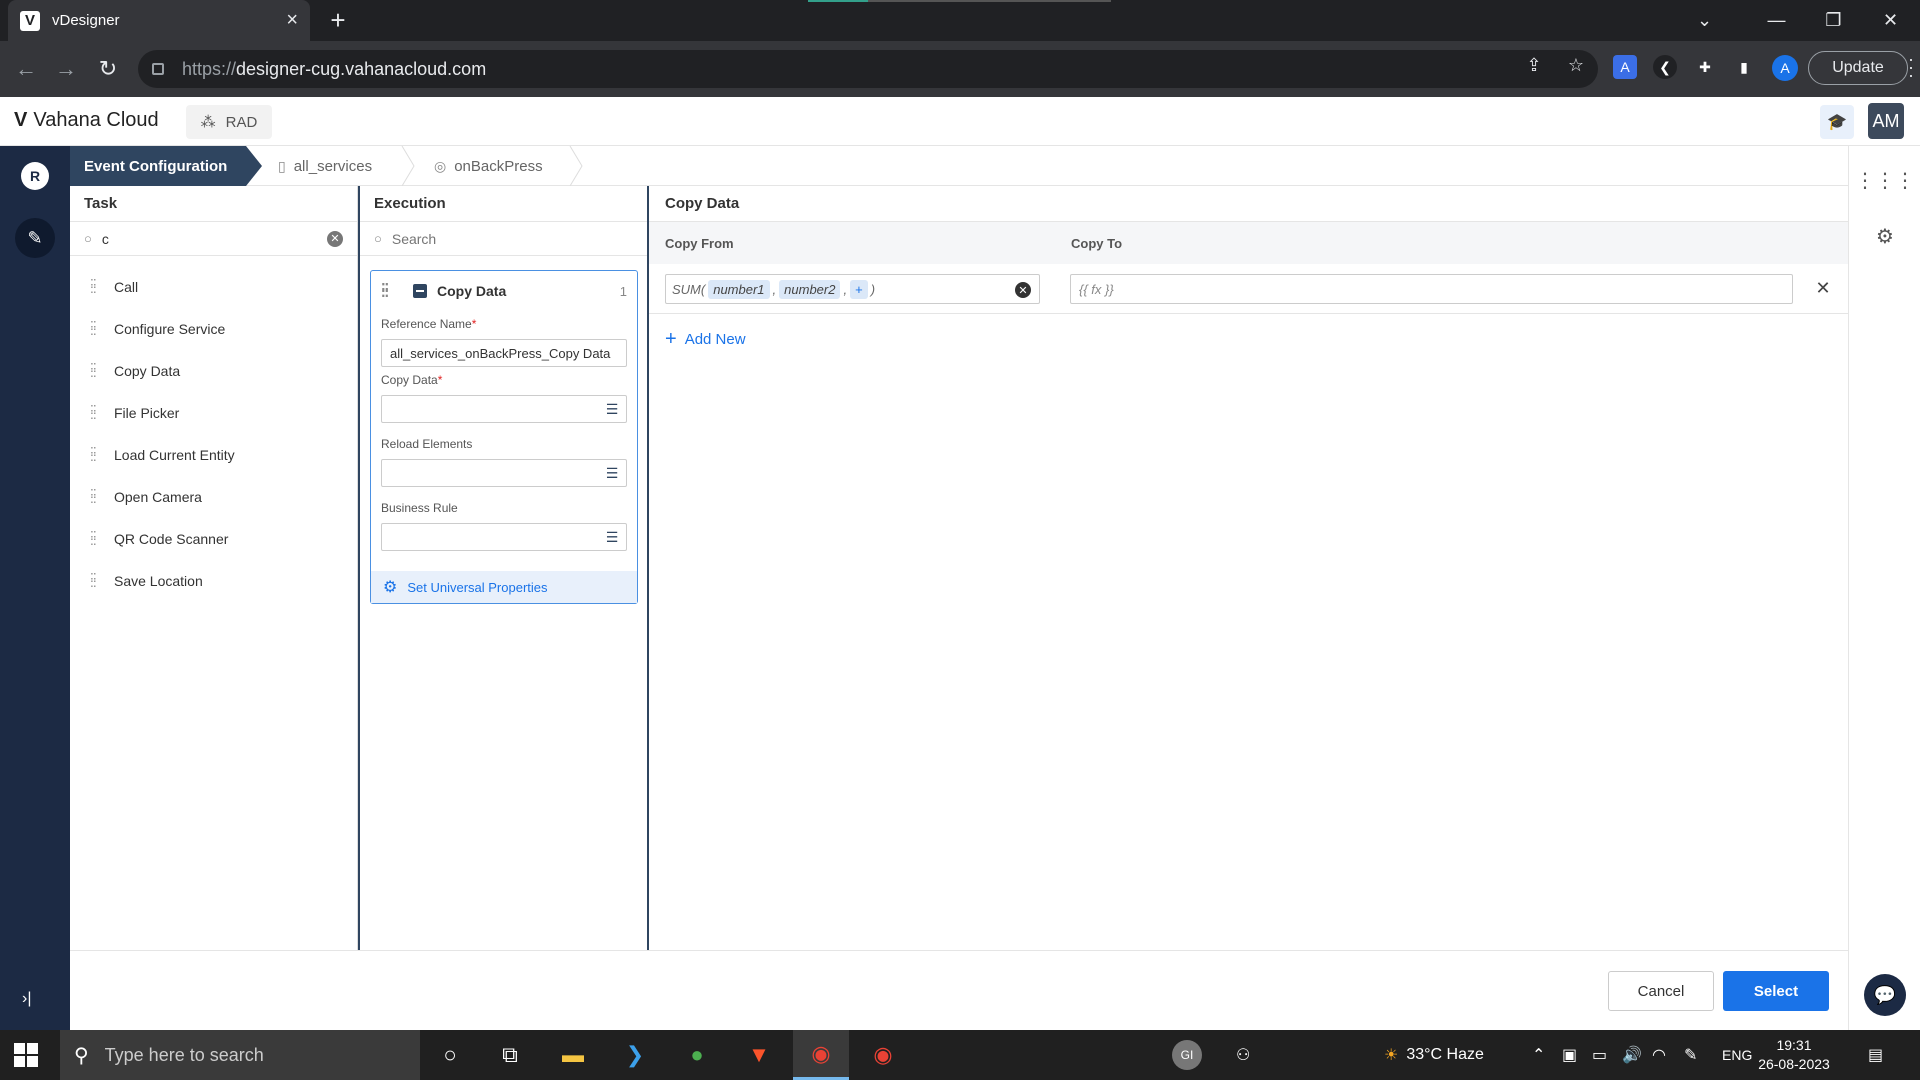 Image resolution: width=1920 pixels, height=1080 pixels. Describe the element at coordinates (488, 166) in the screenshot. I see `breadcrumb-onbackpress: ◎ onBackPress` at that location.